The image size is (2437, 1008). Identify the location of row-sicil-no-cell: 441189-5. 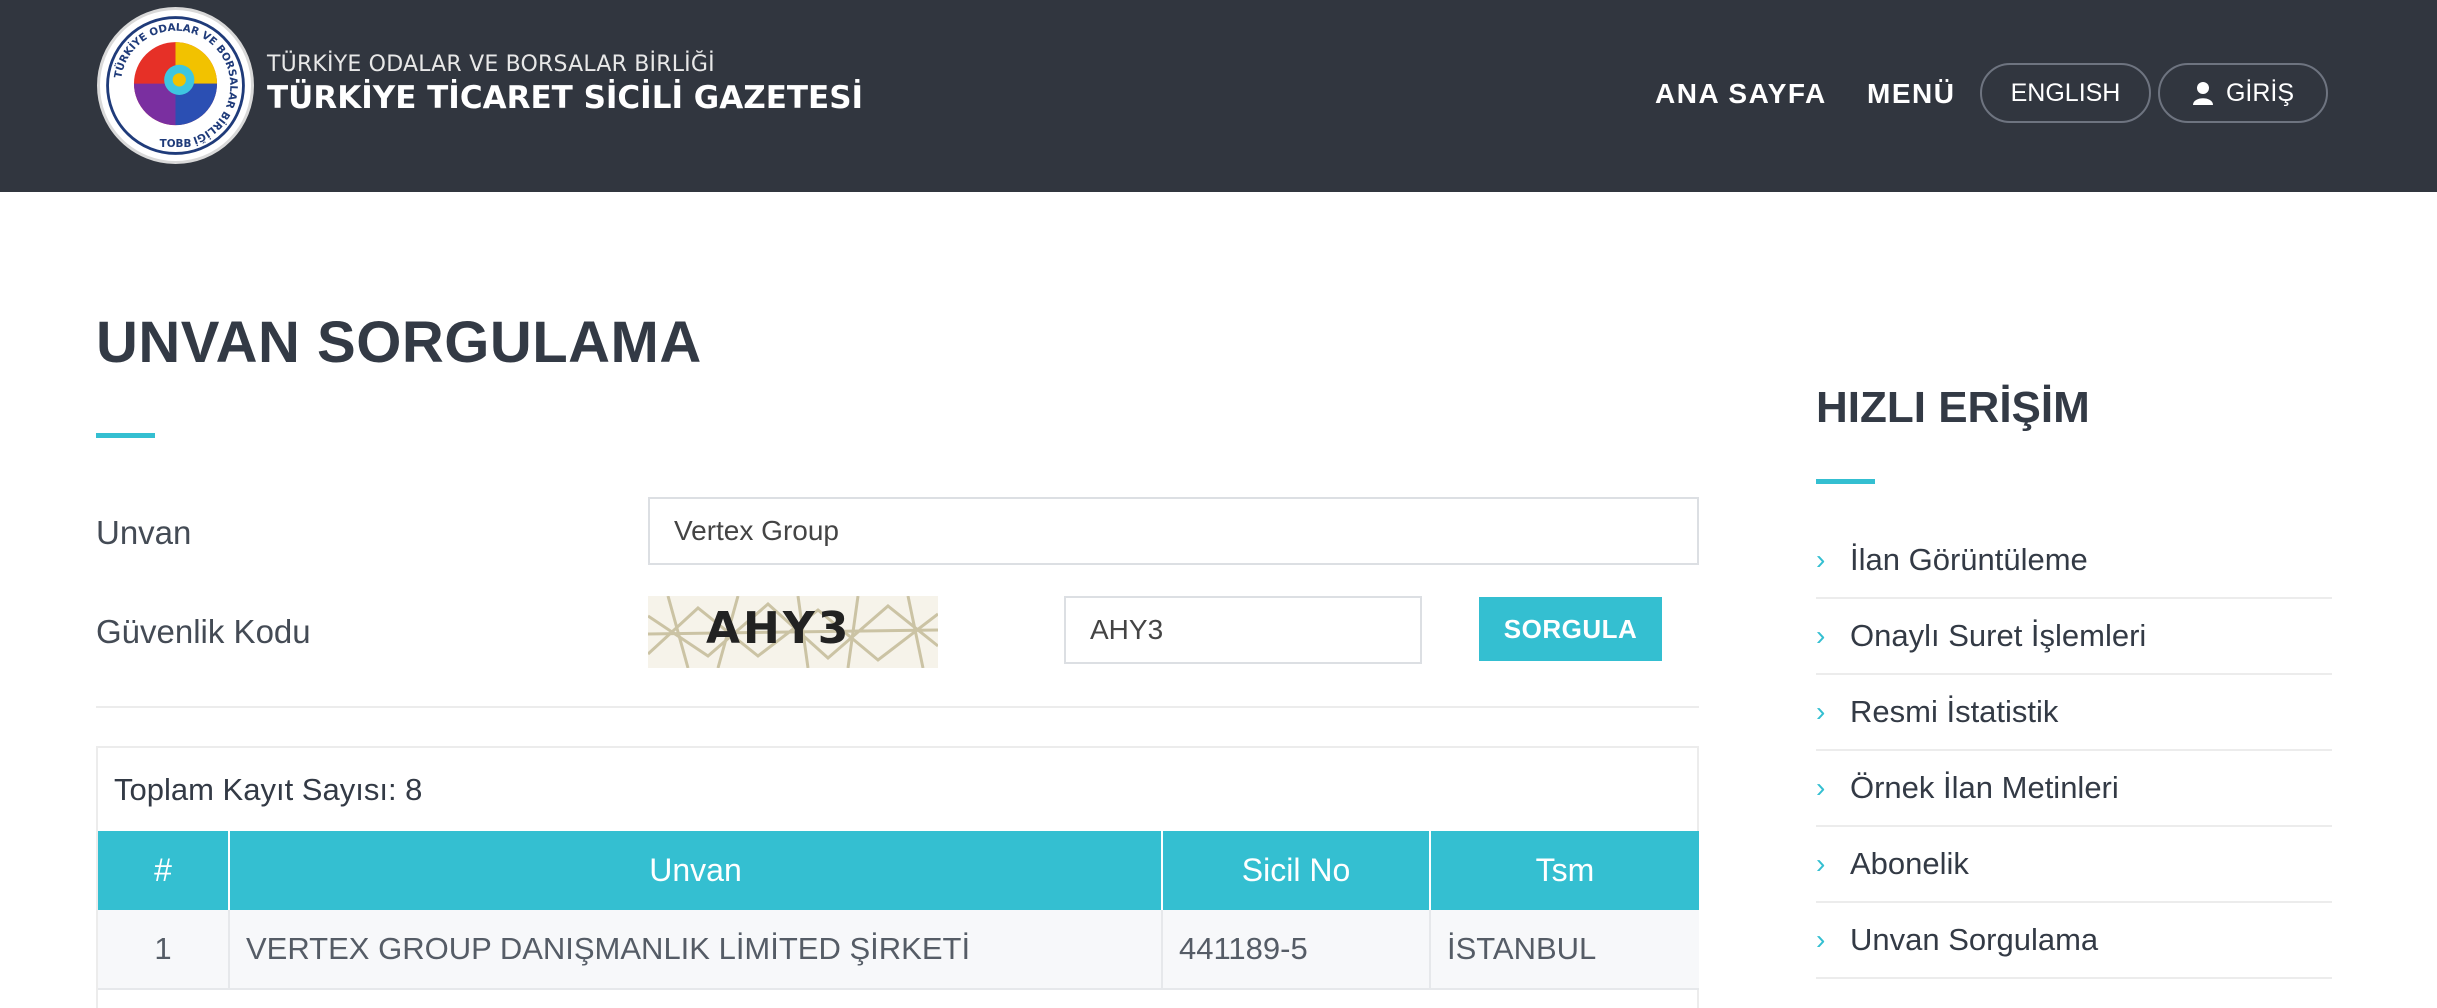
(1297, 949).